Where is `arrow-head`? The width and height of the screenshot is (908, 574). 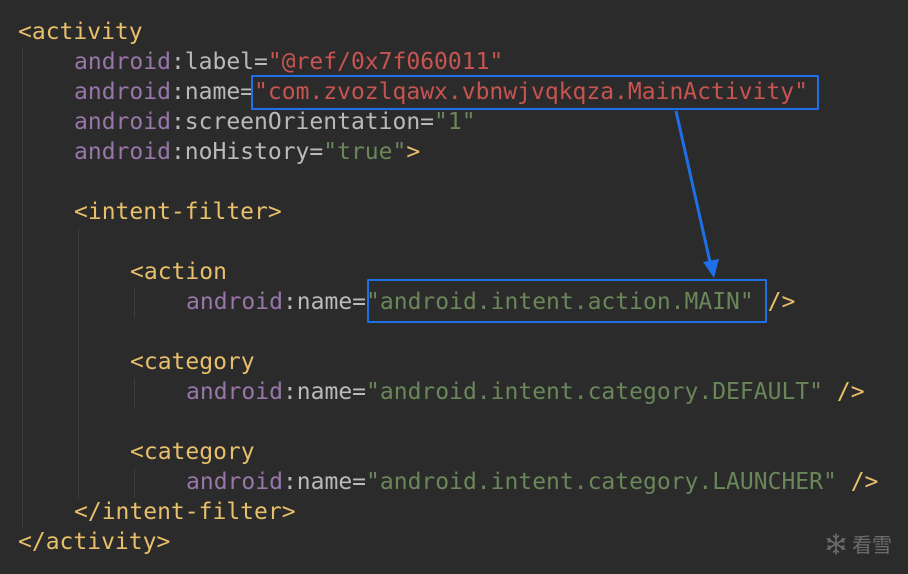
arrow-head is located at coordinates (711, 268).